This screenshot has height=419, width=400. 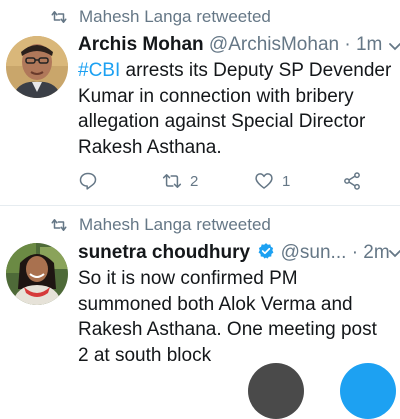 What do you see at coordinates (200, 205) in the screenshot?
I see `tweet-divider` at bounding box center [200, 205].